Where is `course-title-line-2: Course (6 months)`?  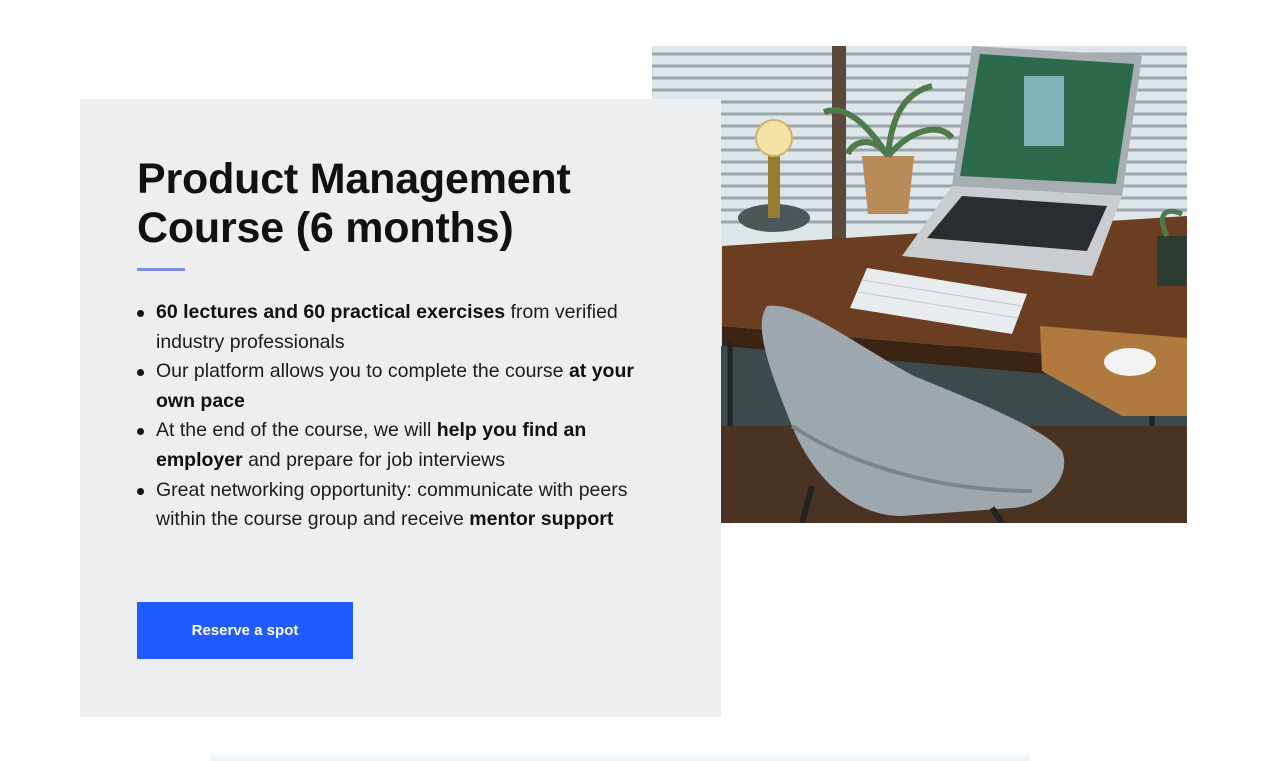 course-title-line-2: Course (6 months) is located at coordinates (325, 228).